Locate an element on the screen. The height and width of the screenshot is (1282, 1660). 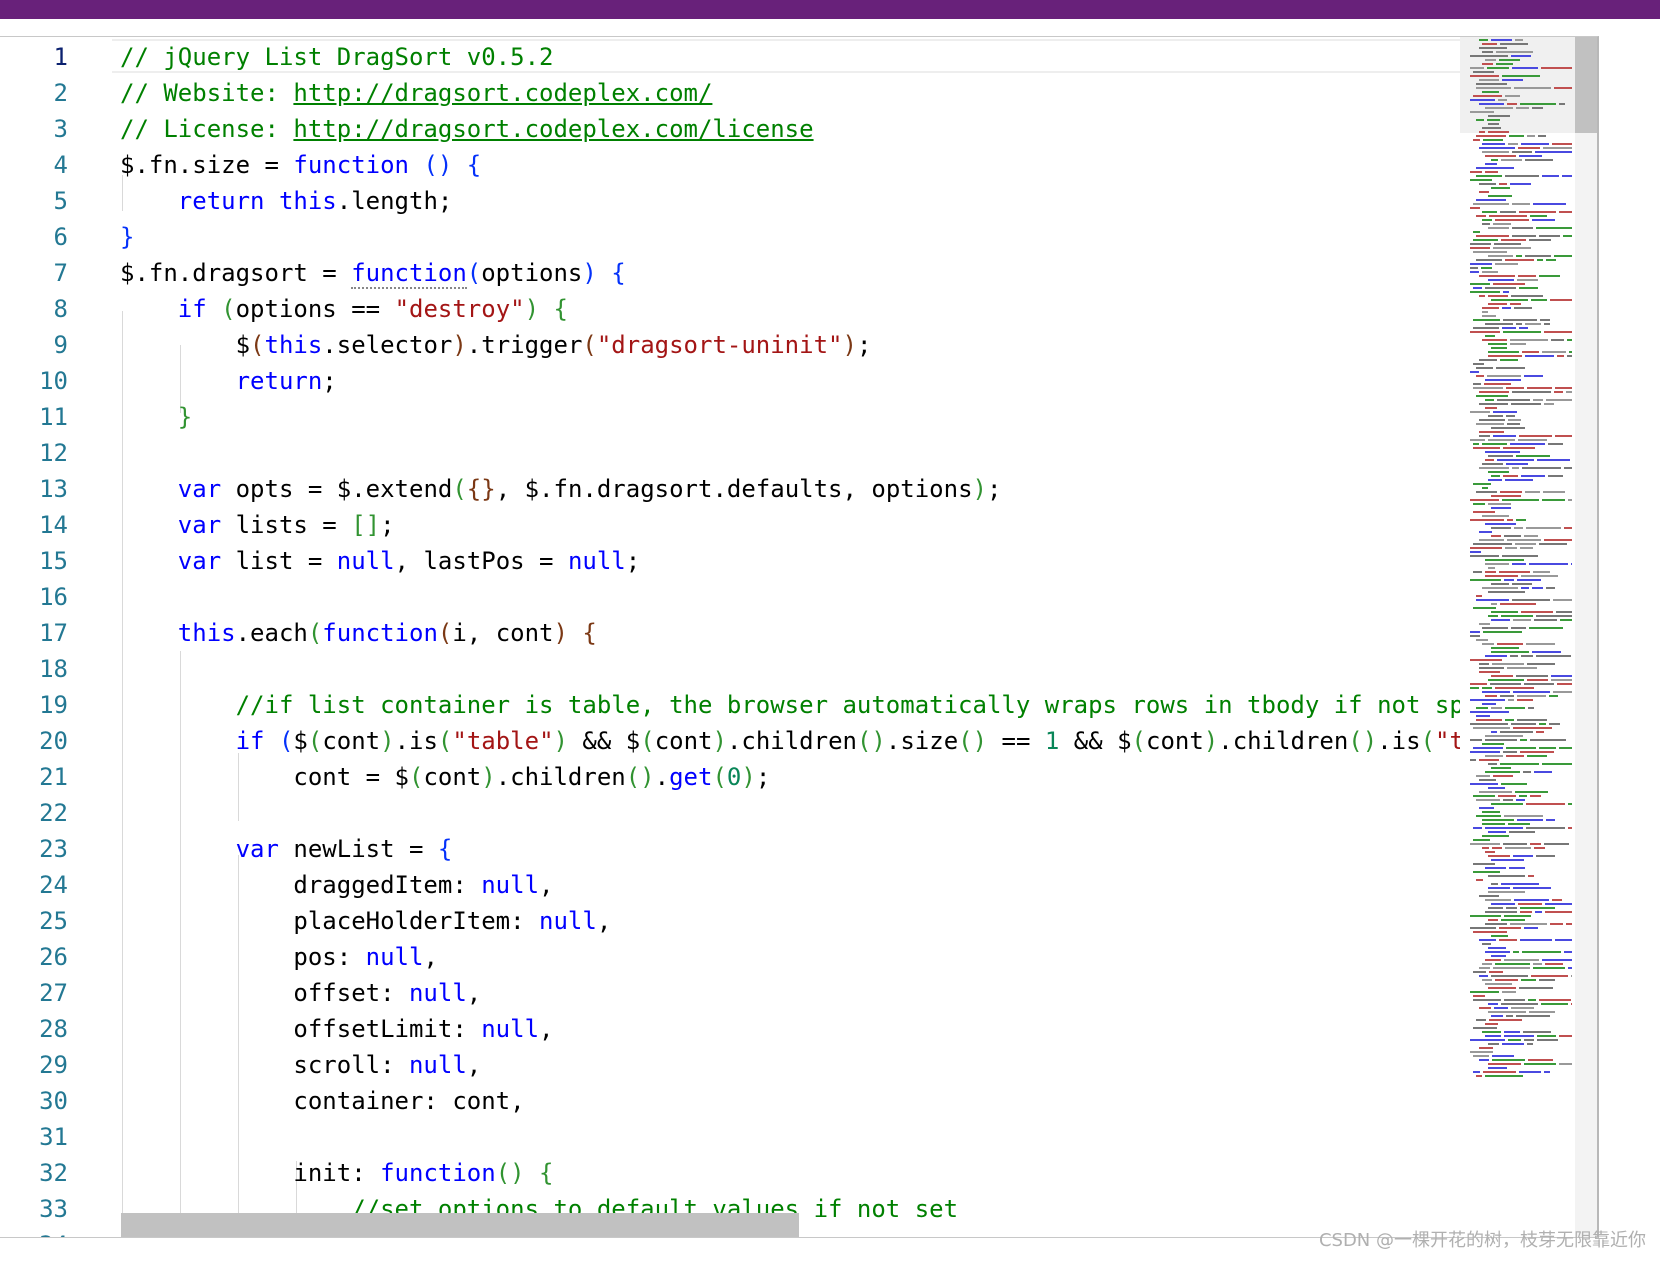
code-line: 4 $.fn.size = function () { is located at coordinates (241, 165).